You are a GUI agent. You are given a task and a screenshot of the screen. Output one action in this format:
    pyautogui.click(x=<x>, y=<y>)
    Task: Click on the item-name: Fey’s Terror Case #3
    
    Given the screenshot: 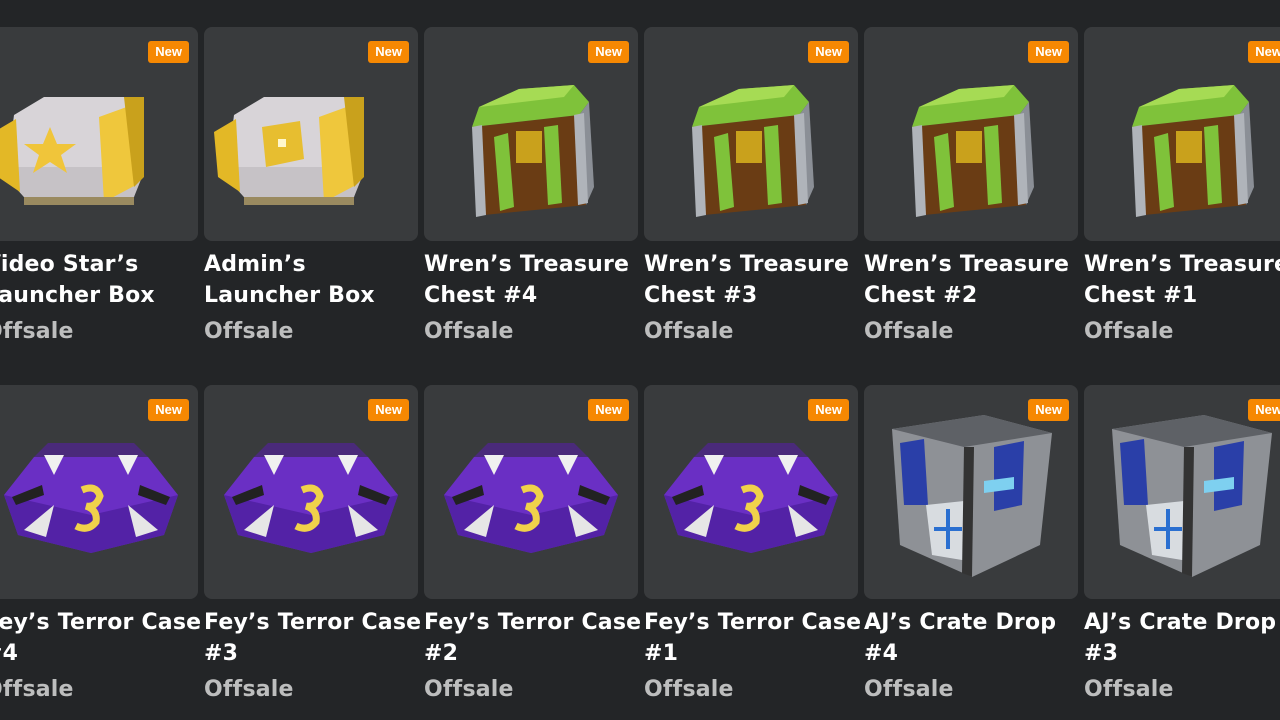 What is the action you would take?
    pyautogui.click(x=317, y=638)
    